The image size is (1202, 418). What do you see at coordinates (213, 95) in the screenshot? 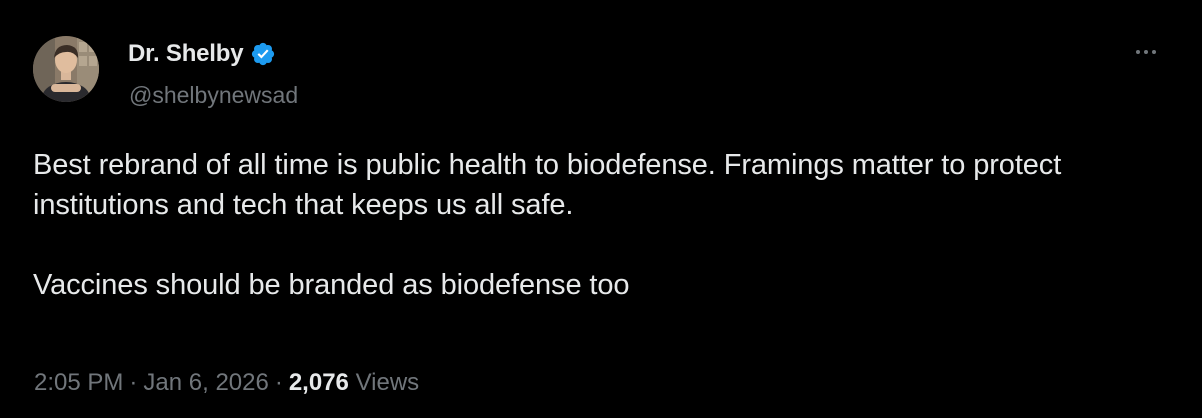
I see `author-handle: @shelbynewsad` at bounding box center [213, 95].